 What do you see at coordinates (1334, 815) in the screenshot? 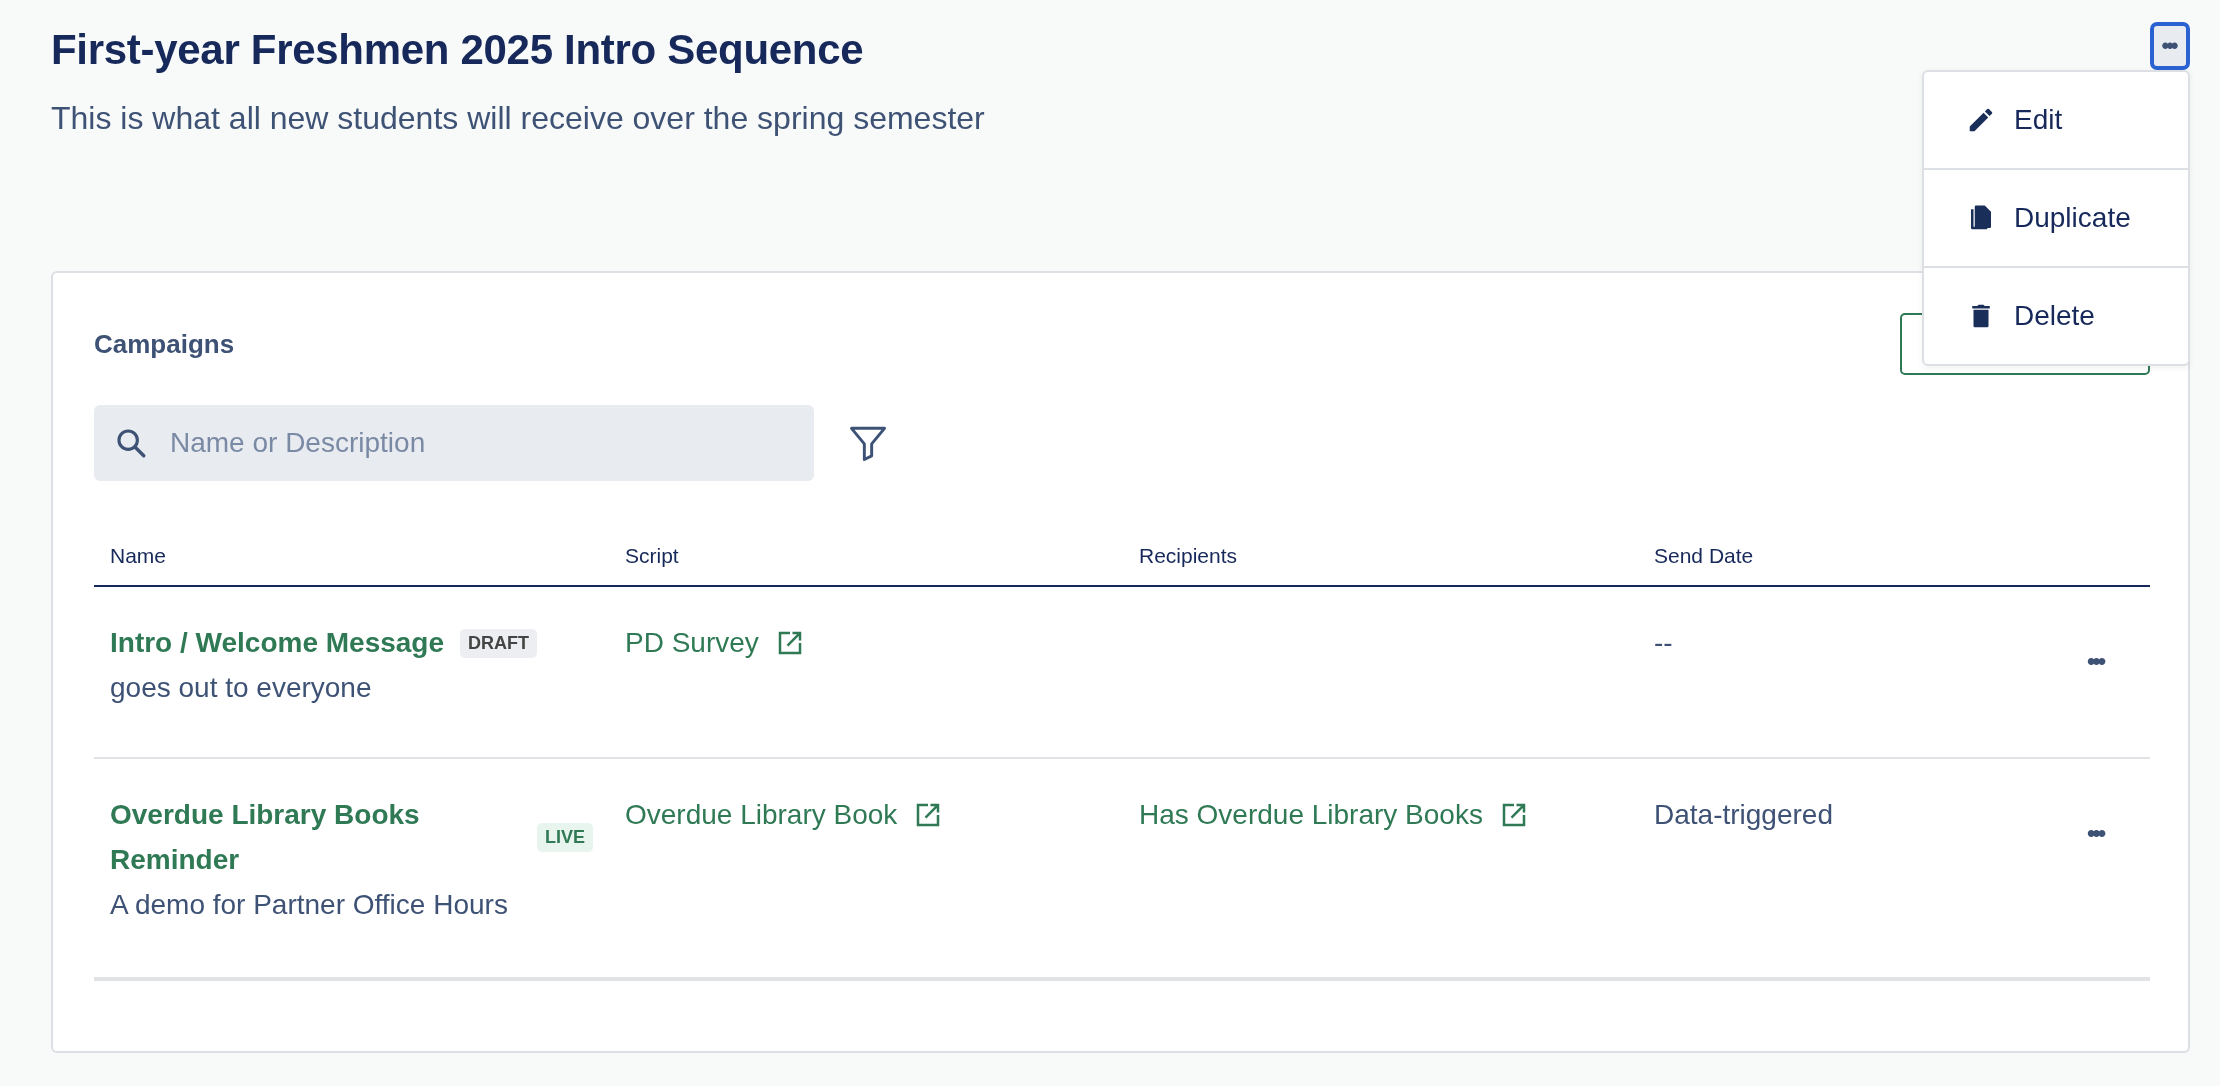
I see `recipients-link: Has Overdue Library Books` at bounding box center [1334, 815].